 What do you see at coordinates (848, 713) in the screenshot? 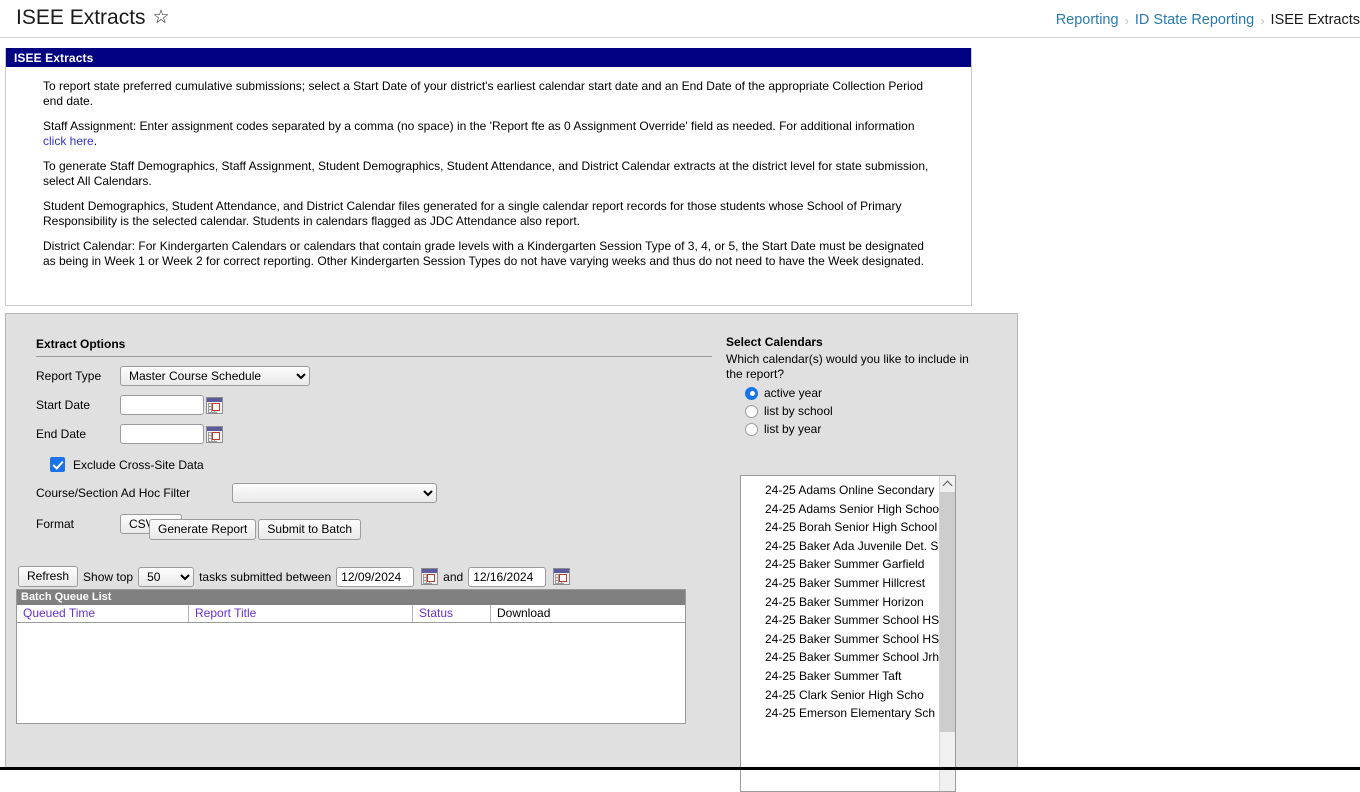
I see `calendar-list-item: 24-25 Emerson Elementary Sch` at bounding box center [848, 713].